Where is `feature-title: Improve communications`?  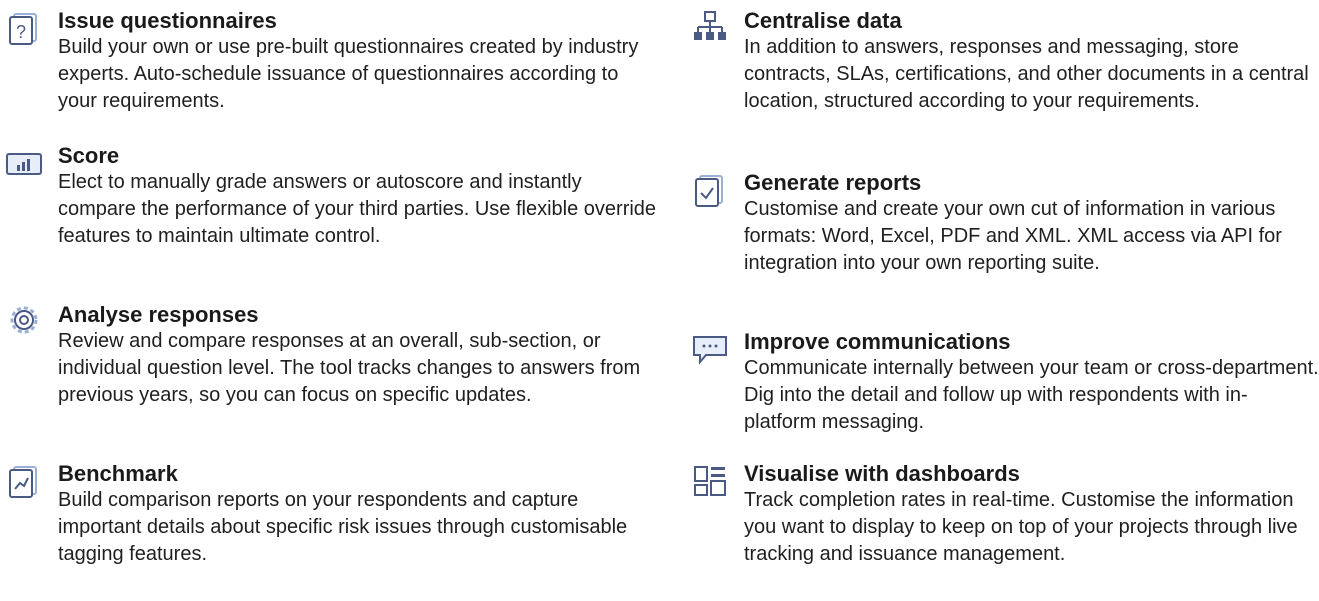
feature-title: Improve communications is located at coordinates (877, 341).